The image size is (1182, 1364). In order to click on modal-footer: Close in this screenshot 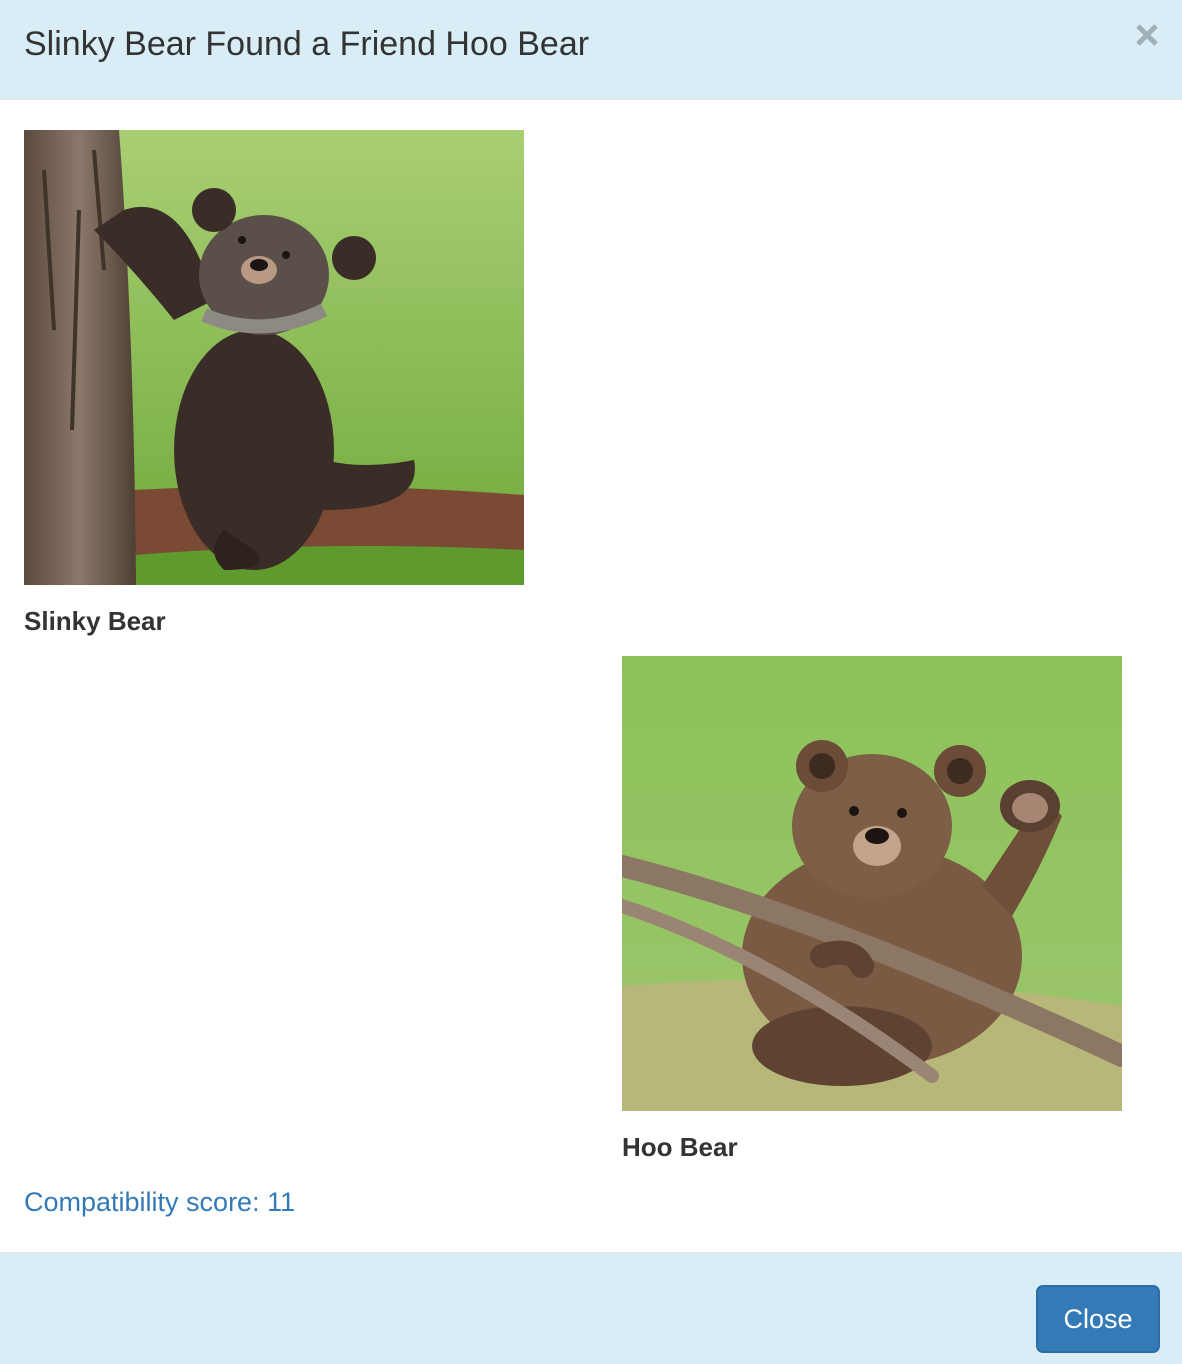, I will do `click(591, 1308)`.